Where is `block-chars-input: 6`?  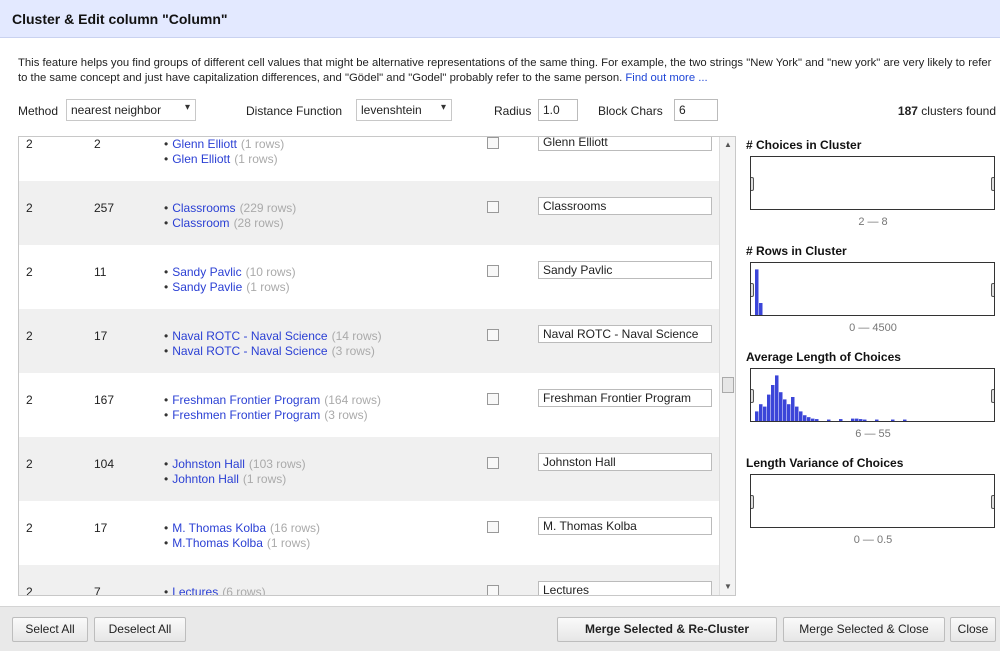
block-chars-input: 6 is located at coordinates (696, 110).